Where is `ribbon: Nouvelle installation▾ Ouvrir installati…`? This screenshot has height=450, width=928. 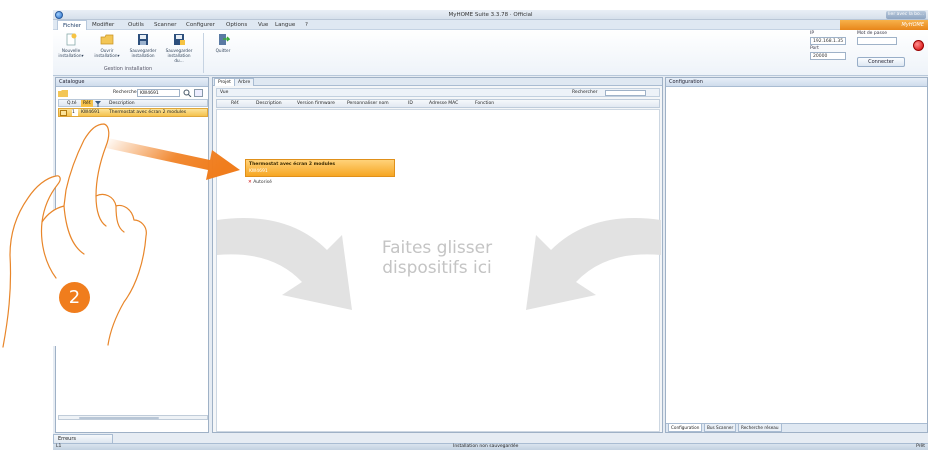 ribbon: Nouvelle installation▾ Ouvrir installati… is located at coordinates (490, 53).